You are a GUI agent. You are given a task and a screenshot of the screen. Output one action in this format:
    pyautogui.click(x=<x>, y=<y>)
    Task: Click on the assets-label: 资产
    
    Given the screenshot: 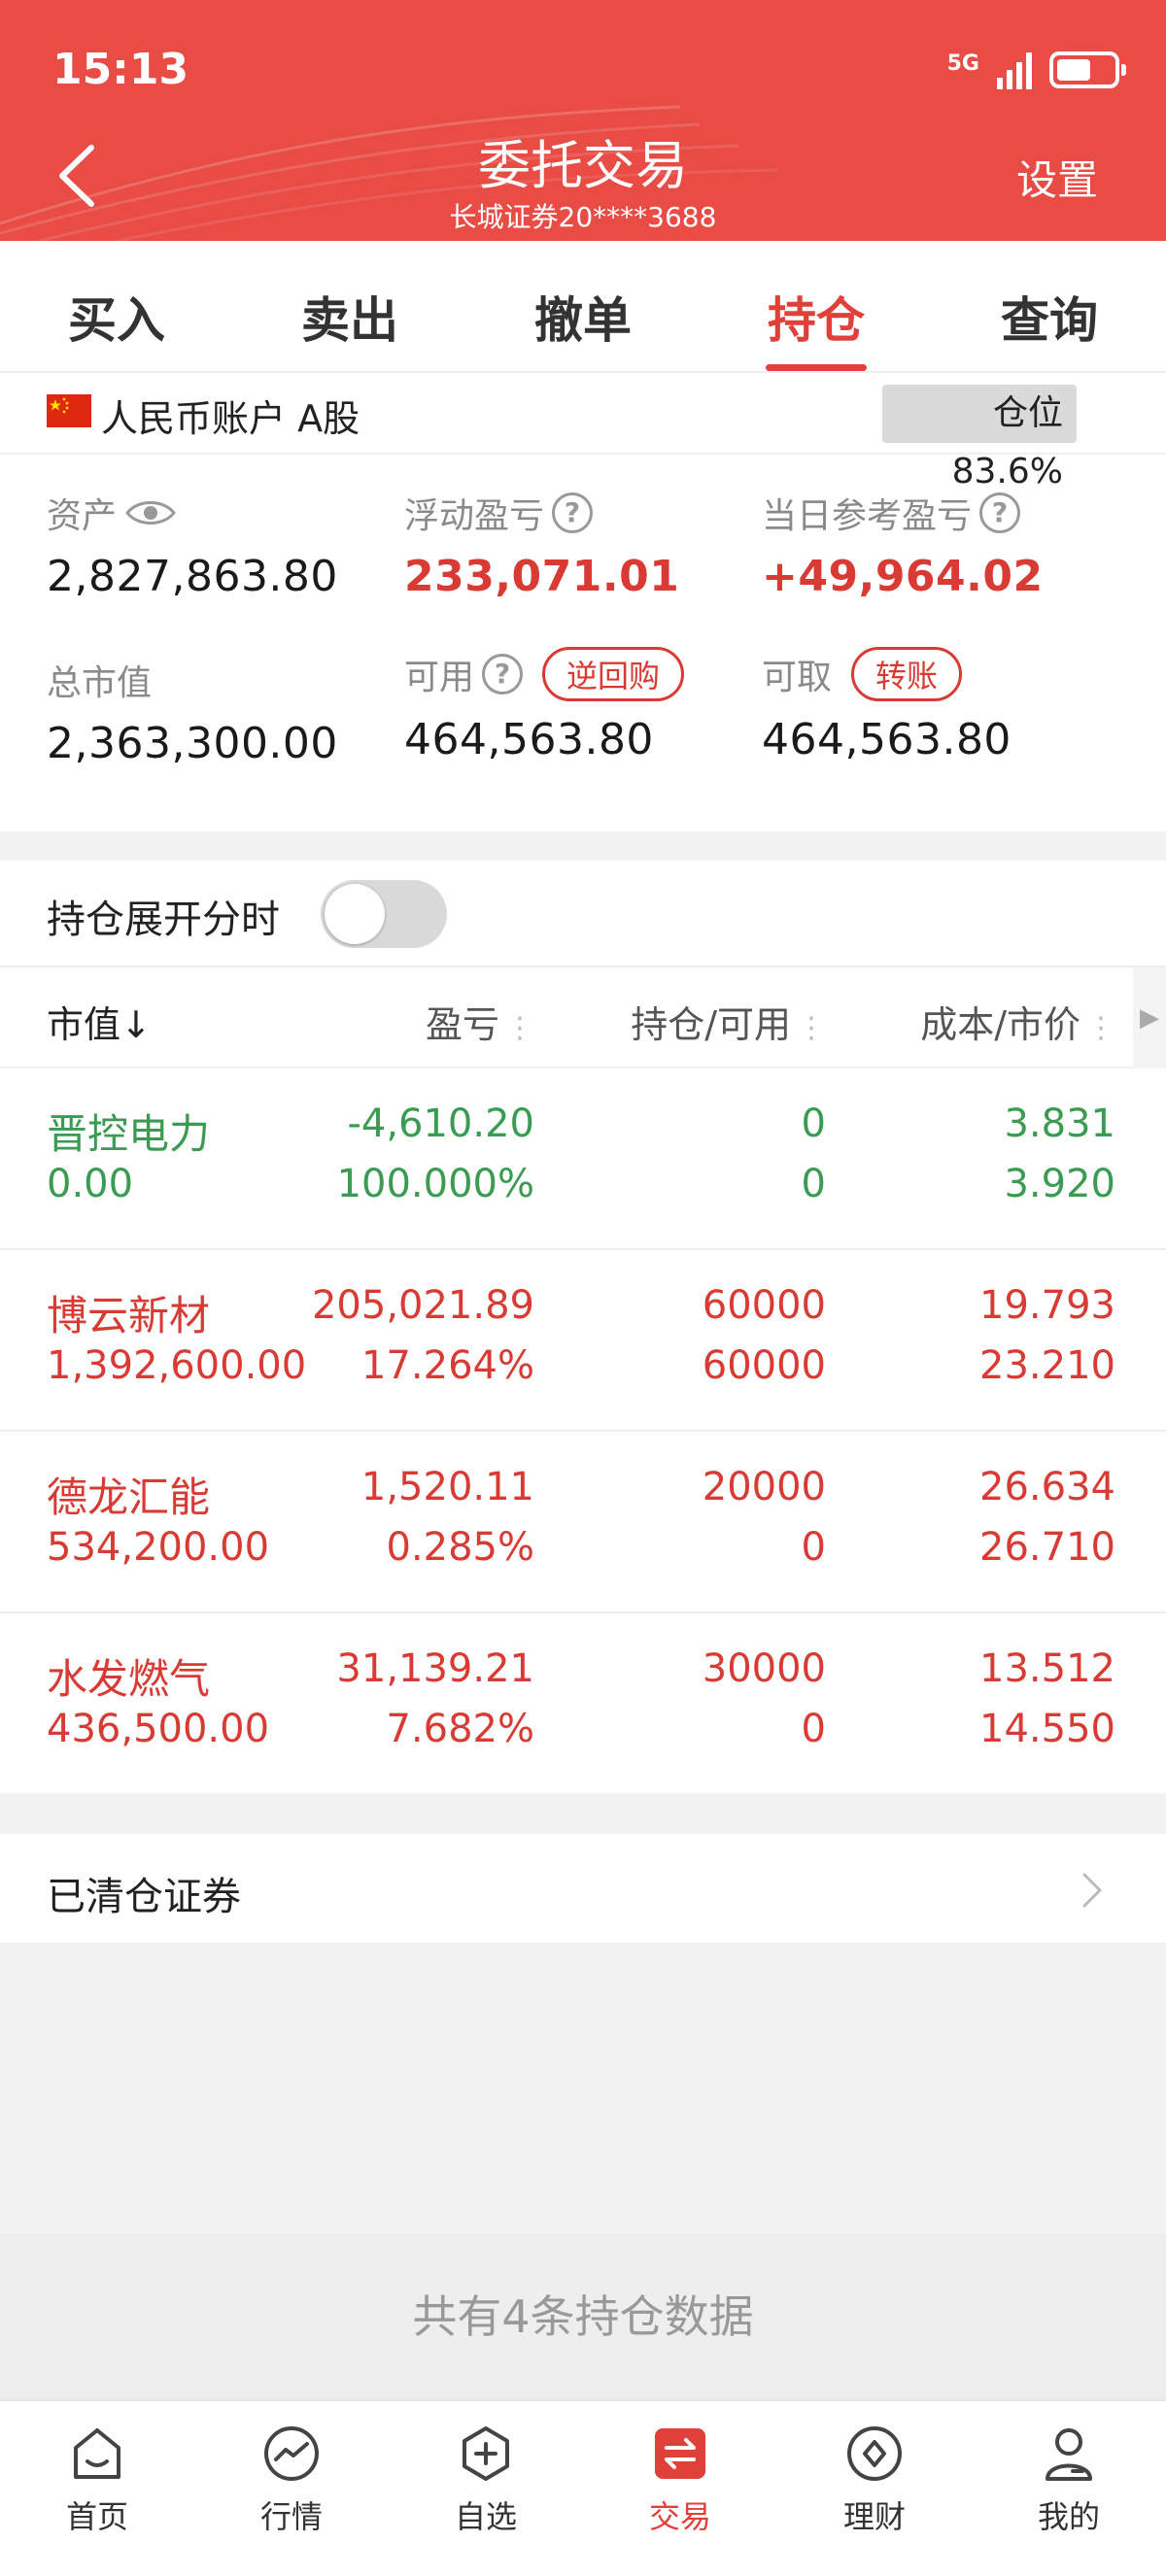 What is the action you would take?
    pyautogui.click(x=82, y=516)
    